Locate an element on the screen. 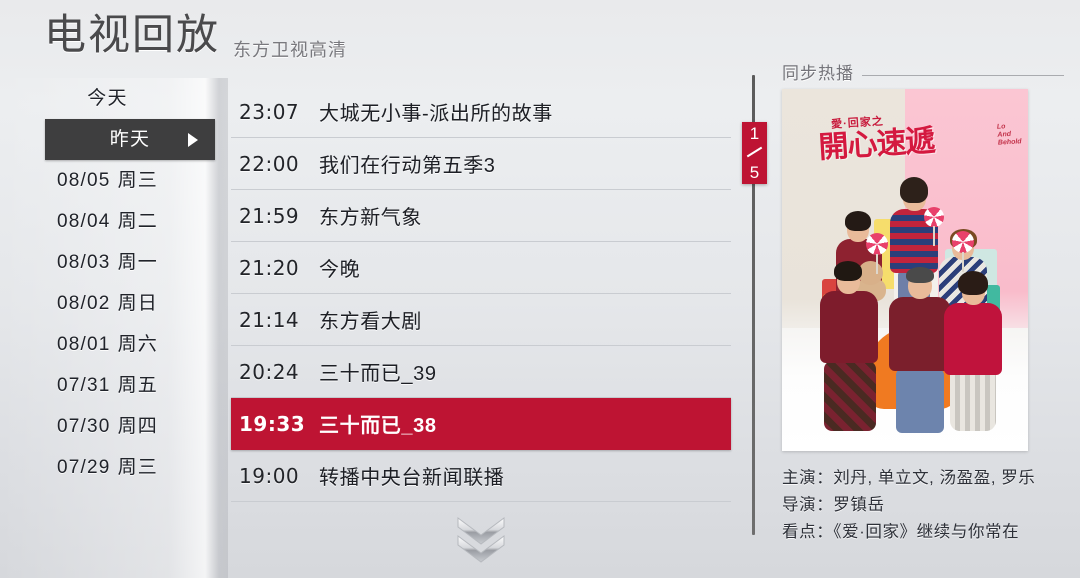 Image resolution: width=1080 pixels, height=578 pixels. date-item-weekday: 周五 is located at coordinates (137, 385).